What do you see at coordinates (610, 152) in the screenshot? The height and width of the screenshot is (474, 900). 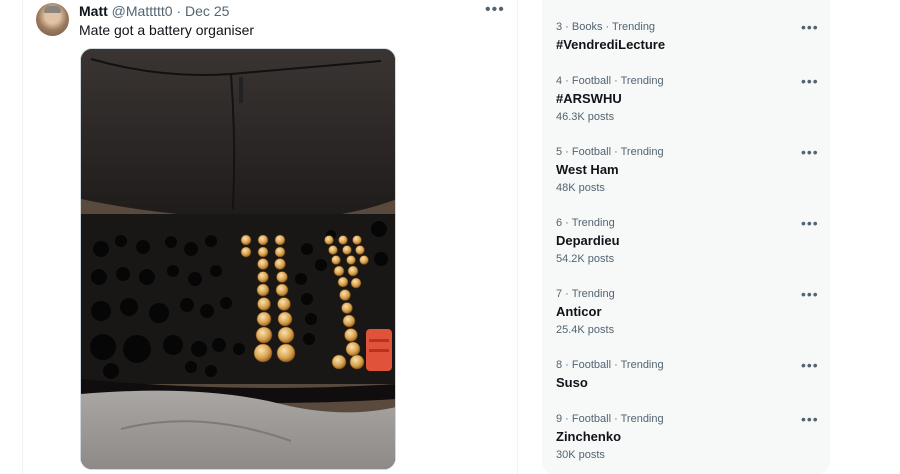 I see `trend-meta: 5 · Football · Trending` at bounding box center [610, 152].